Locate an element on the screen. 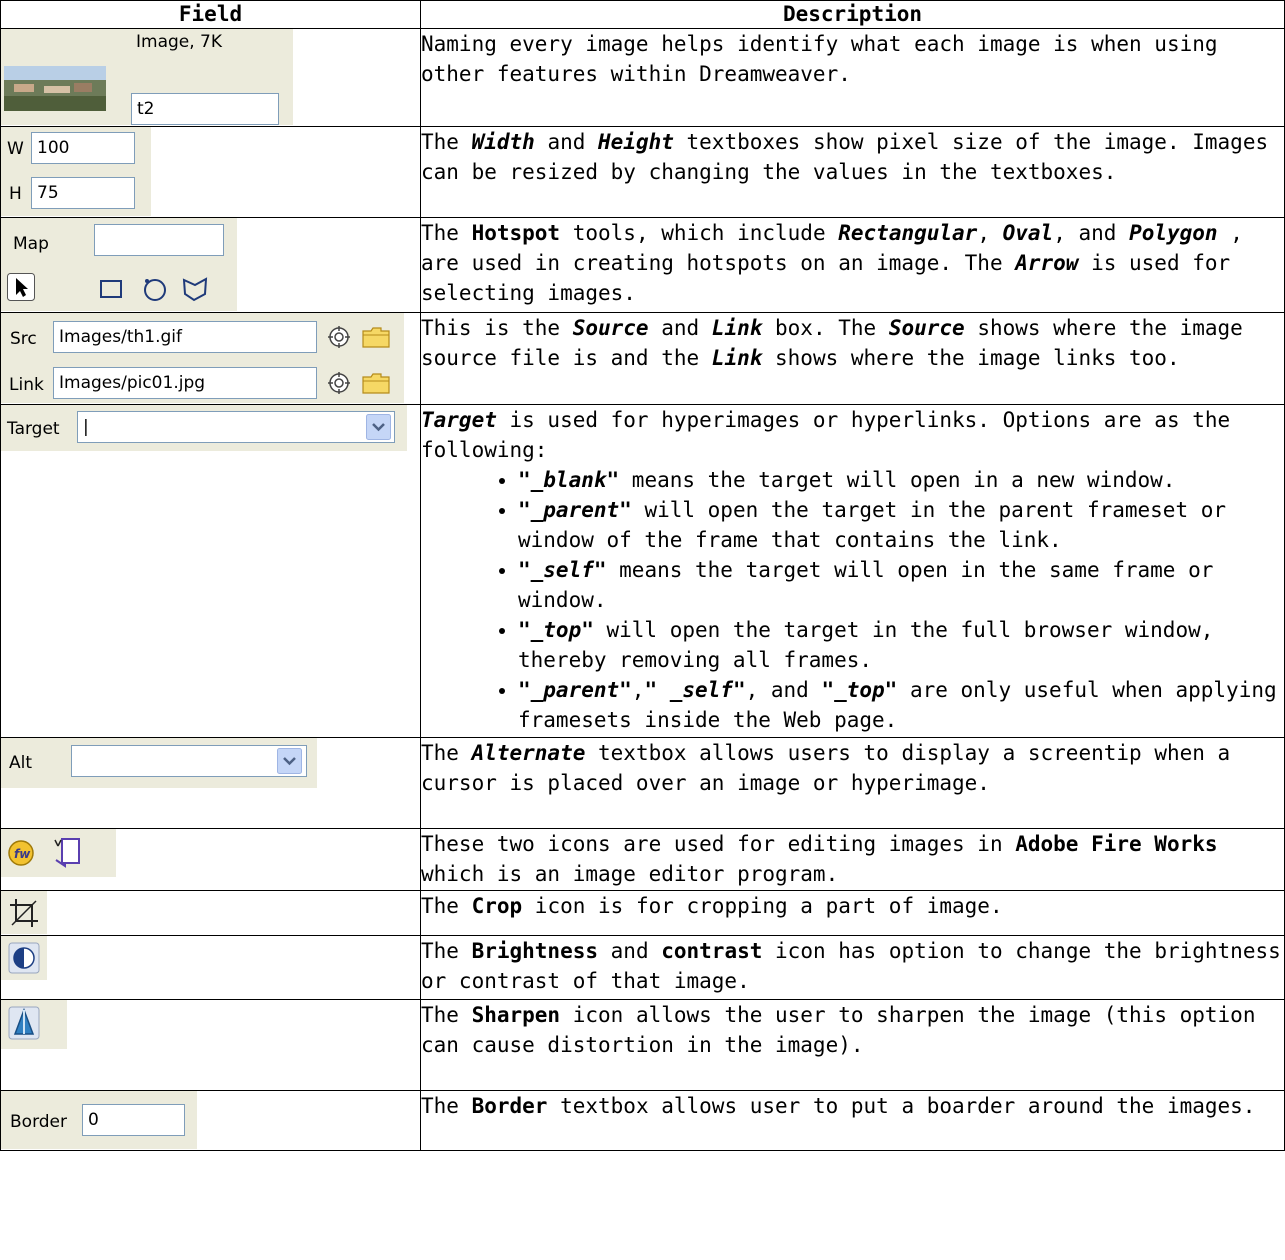 This screenshot has height=1260, width=1285. header-description: Description is located at coordinates (852, 14).